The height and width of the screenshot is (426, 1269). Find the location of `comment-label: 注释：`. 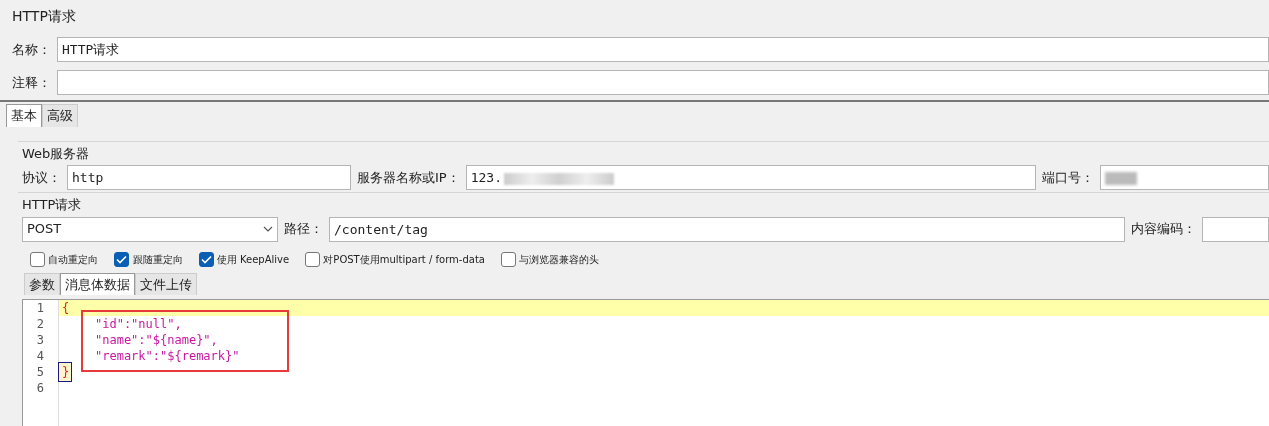

comment-label: 注释： is located at coordinates (31, 82).